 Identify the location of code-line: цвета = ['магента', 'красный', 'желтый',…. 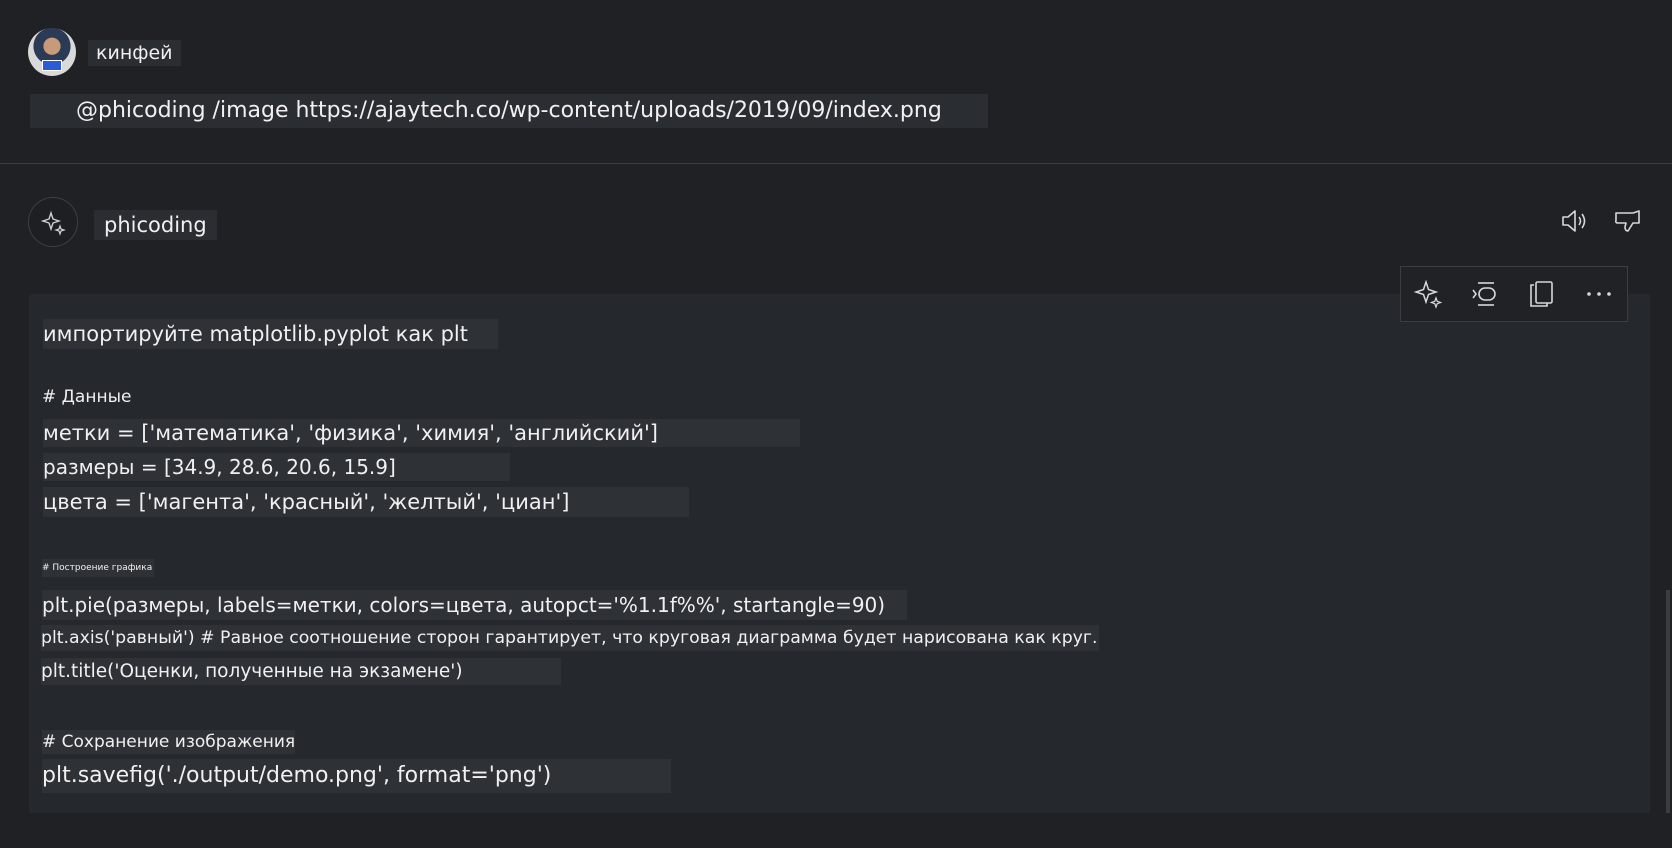
(366, 502).